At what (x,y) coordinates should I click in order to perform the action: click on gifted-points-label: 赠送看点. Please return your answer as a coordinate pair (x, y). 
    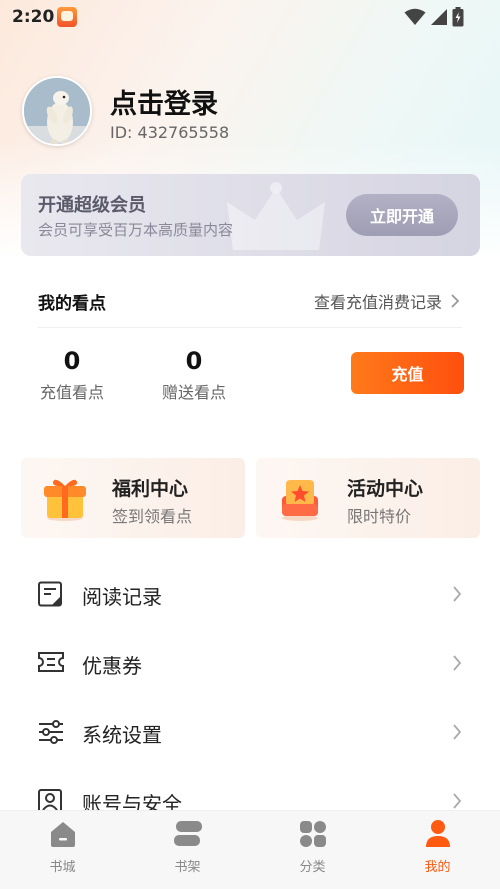
    Looking at the image, I should click on (193, 392).